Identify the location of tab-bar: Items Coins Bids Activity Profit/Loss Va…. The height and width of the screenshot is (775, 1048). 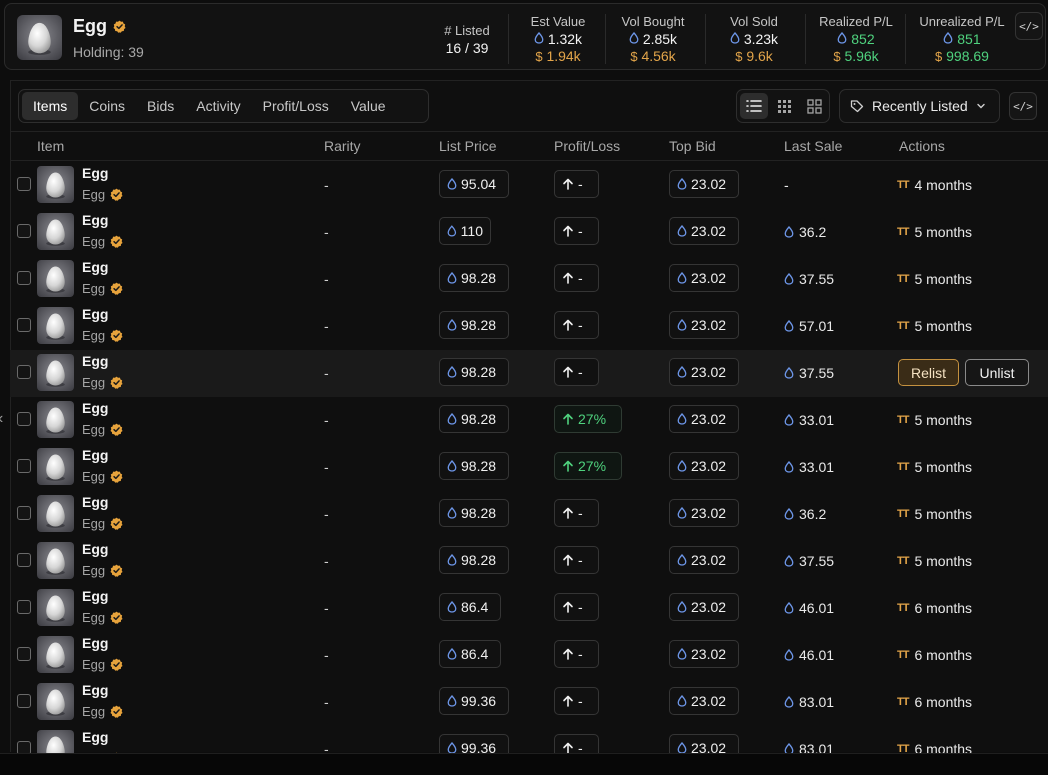
(223, 106).